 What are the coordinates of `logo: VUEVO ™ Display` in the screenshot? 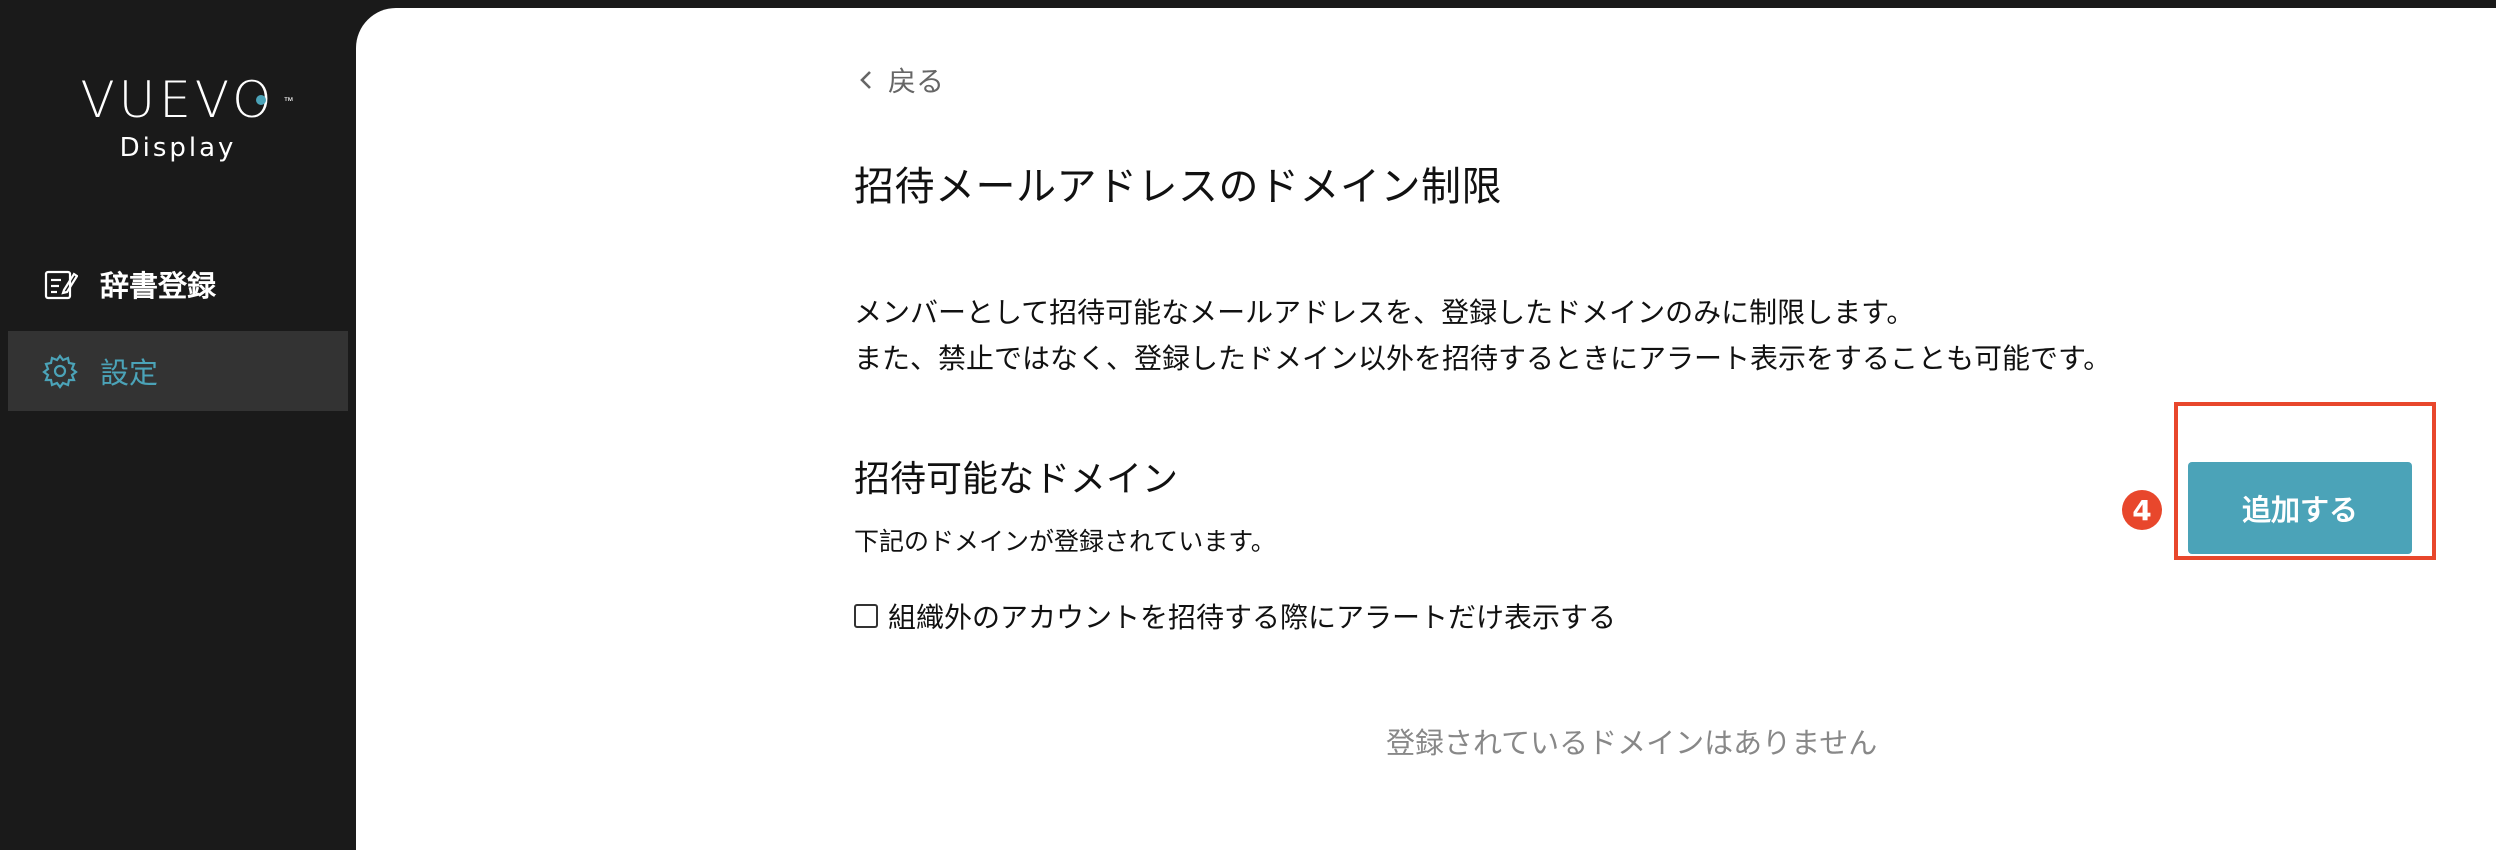 It's located at (178, 119).